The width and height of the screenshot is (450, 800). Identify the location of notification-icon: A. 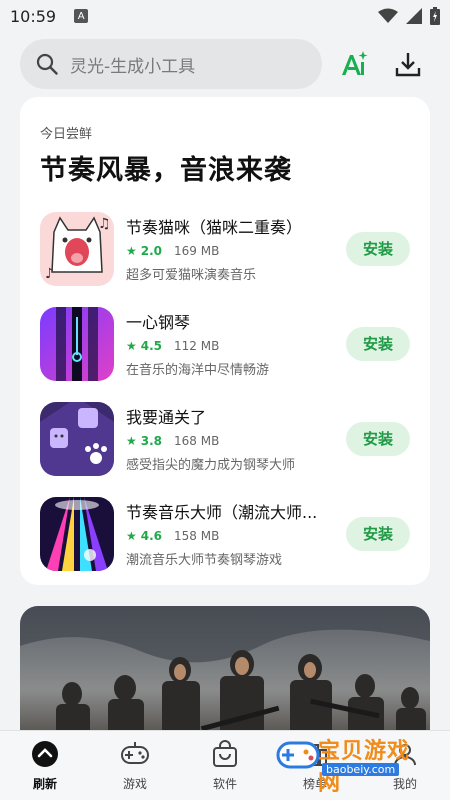
(81, 16).